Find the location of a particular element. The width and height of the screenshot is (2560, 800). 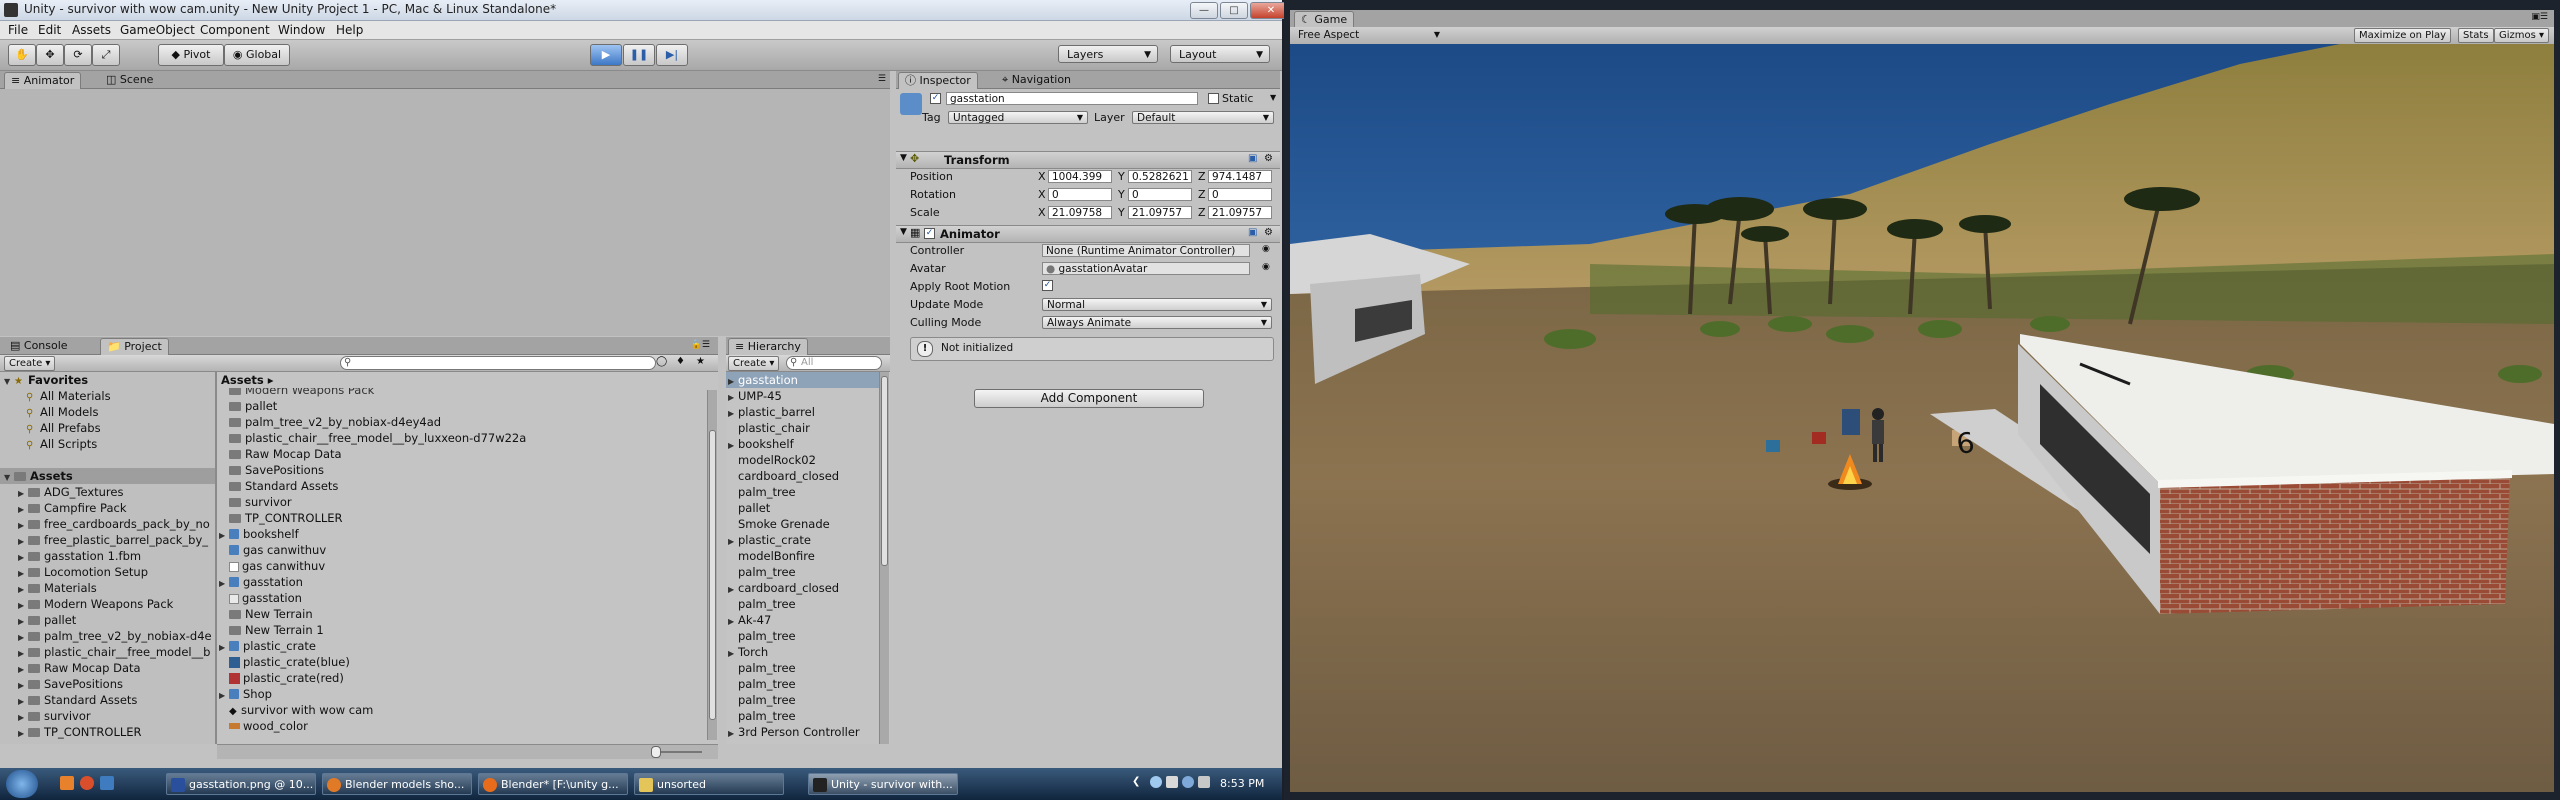

hierarchy-scrollbar is located at coordinates (884, 558).